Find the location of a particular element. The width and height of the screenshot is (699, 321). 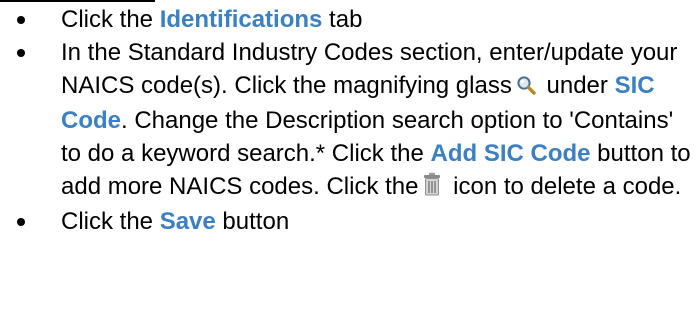

step-text: tab is located at coordinates (342, 19).